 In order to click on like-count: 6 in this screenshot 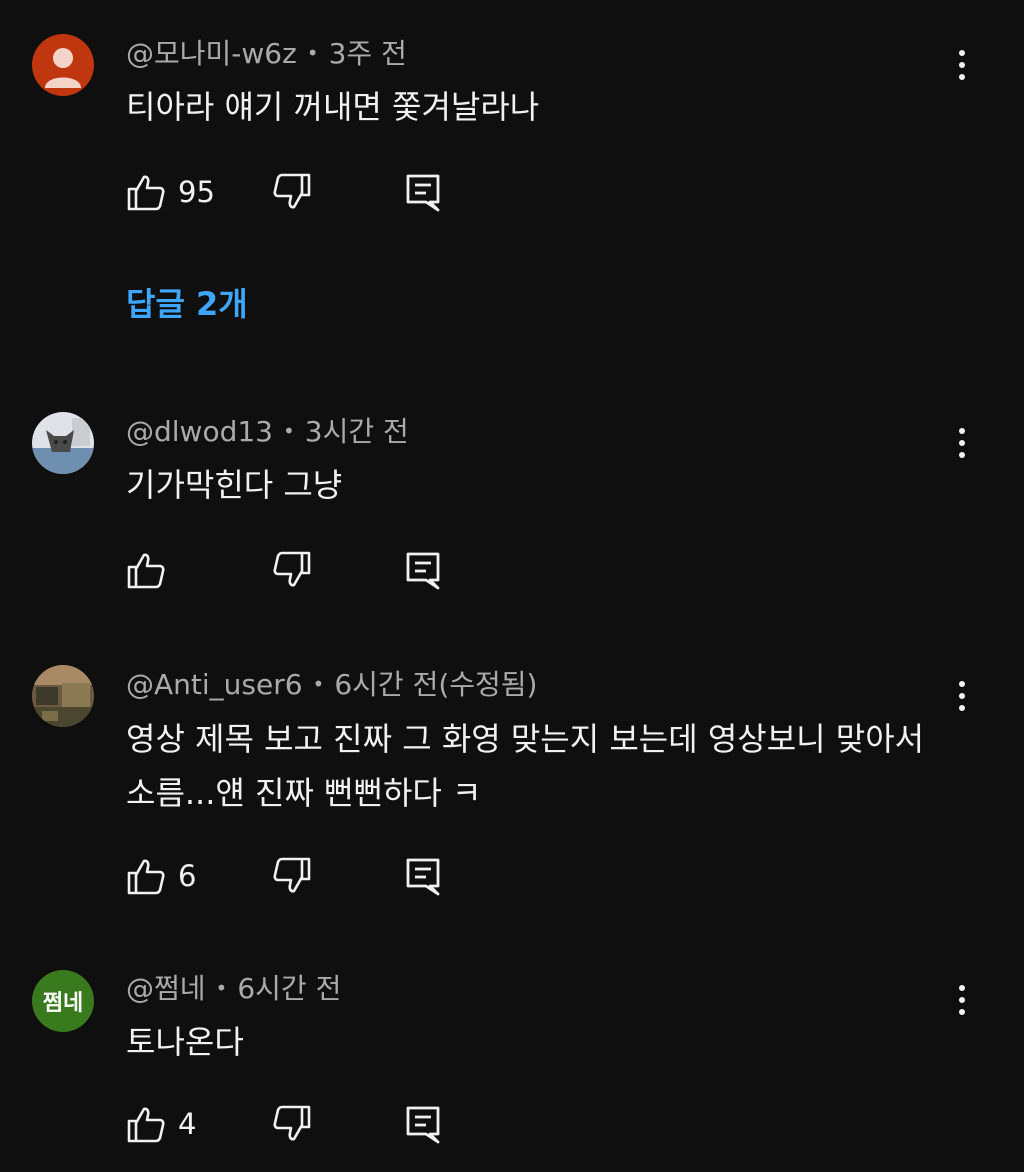, I will do `click(187, 876)`.